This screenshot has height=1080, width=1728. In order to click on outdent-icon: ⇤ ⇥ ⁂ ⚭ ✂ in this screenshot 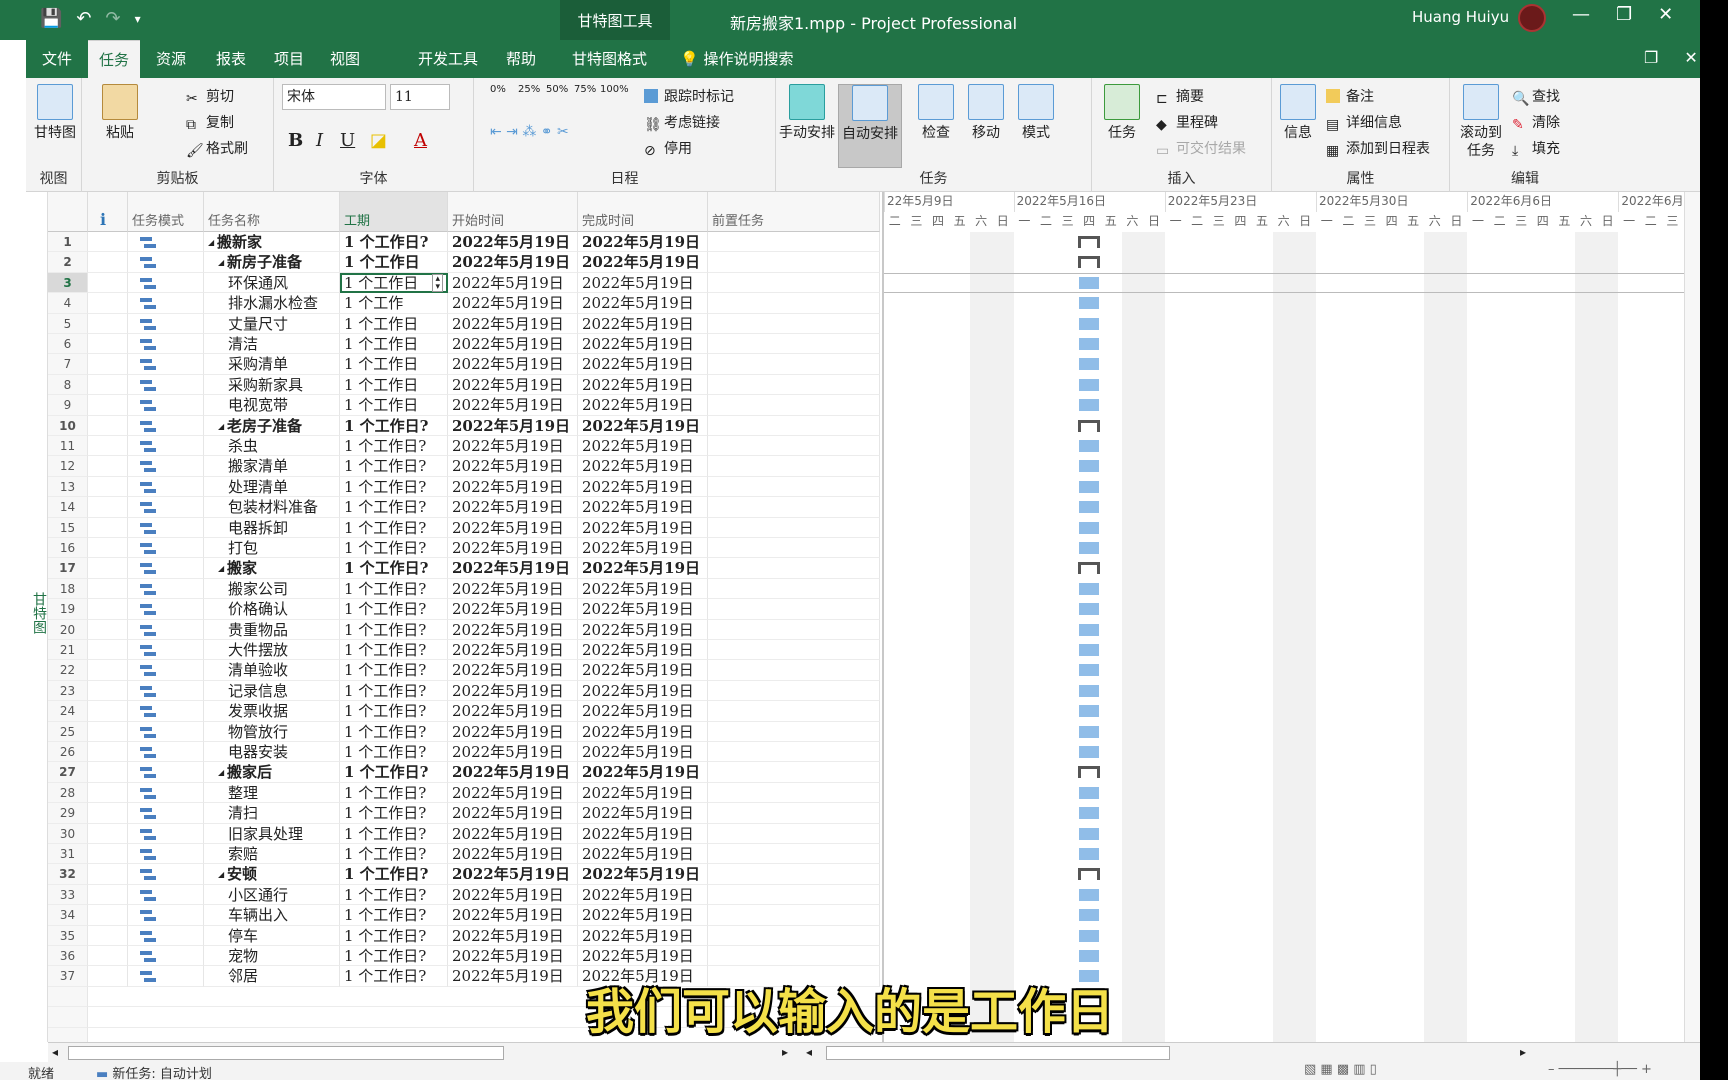, I will do `click(529, 132)`.